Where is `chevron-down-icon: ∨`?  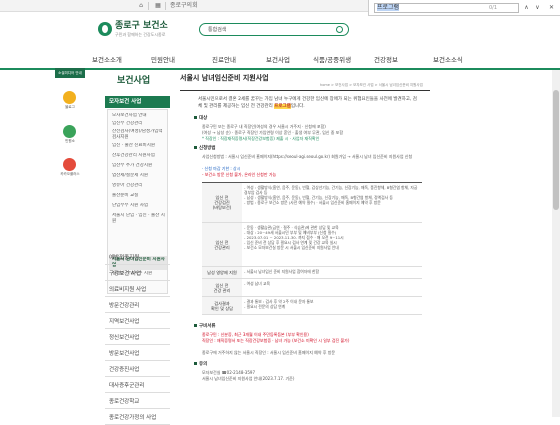
chevron-down-icon: ∨ is located at coordinates (537, 8).